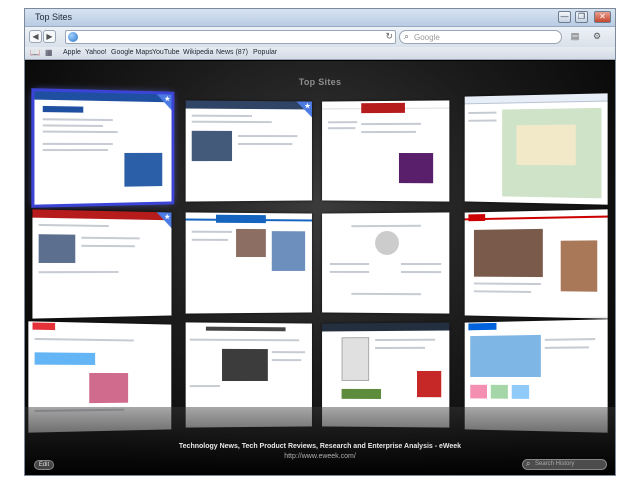  What do you see at coordinates (597, 36) in the screenshot?
I see `settings-icon: ⚙` at bounding box center [597, 36].